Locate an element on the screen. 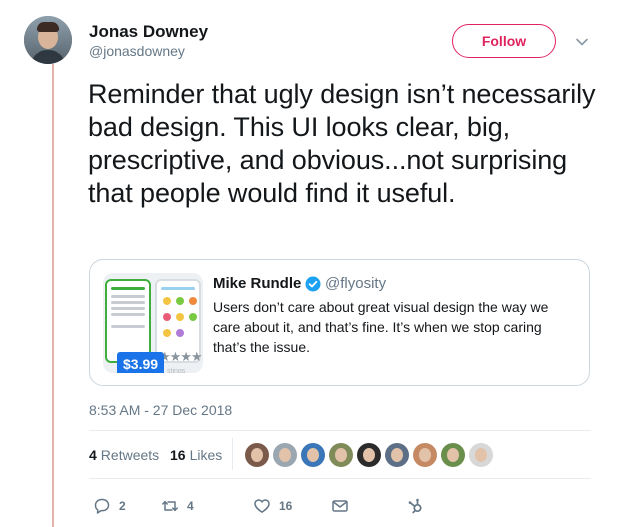 This screenshot has width=626, height=527. verified-badge-icon is located at coordinates (313, 284).